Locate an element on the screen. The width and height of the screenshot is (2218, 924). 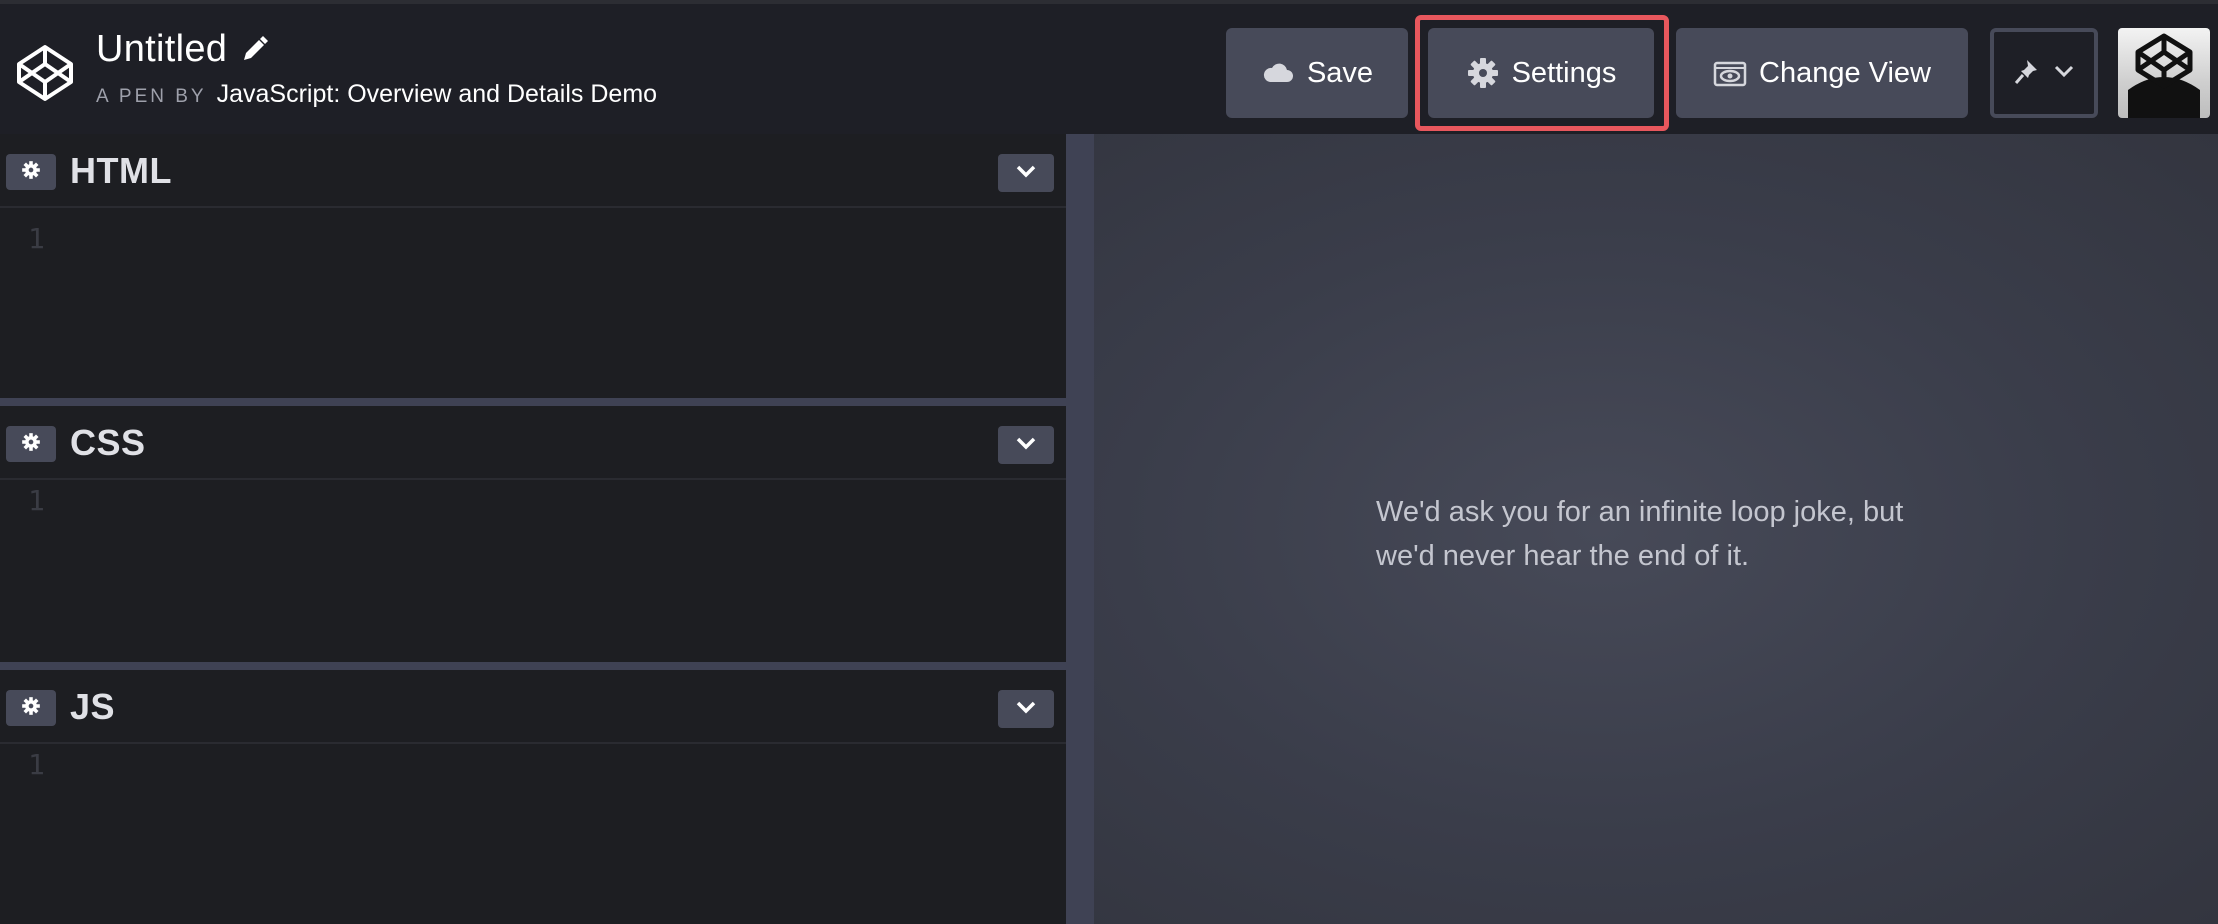
settings-button-label: Settings is located at coordinates (1564, 72).